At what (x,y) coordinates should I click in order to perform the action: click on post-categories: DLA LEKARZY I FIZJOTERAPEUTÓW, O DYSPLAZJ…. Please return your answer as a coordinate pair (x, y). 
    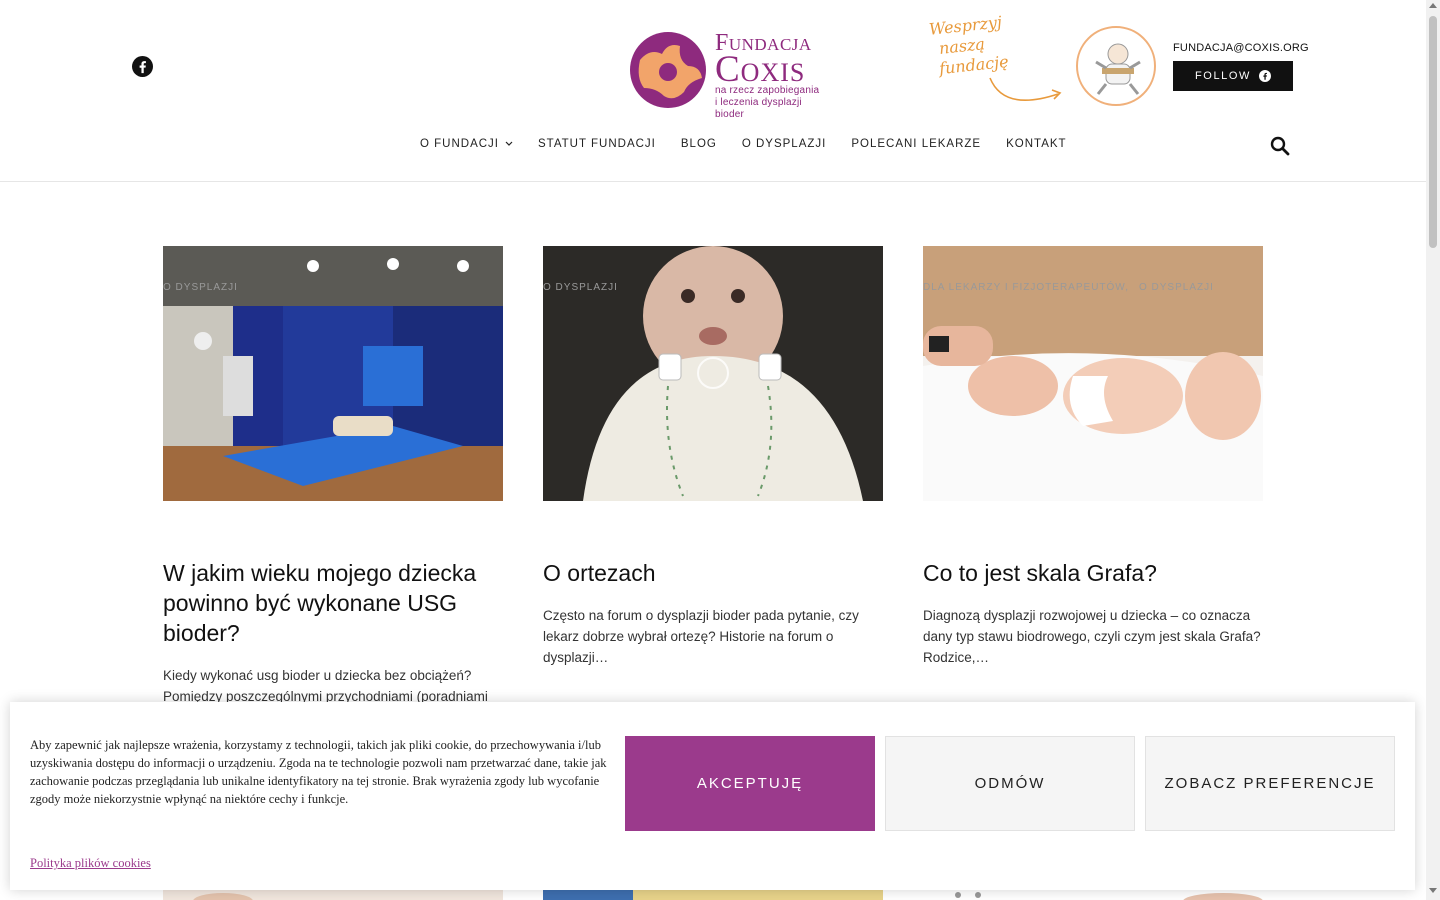
    Looking at the image, I should click on (1068, 287).